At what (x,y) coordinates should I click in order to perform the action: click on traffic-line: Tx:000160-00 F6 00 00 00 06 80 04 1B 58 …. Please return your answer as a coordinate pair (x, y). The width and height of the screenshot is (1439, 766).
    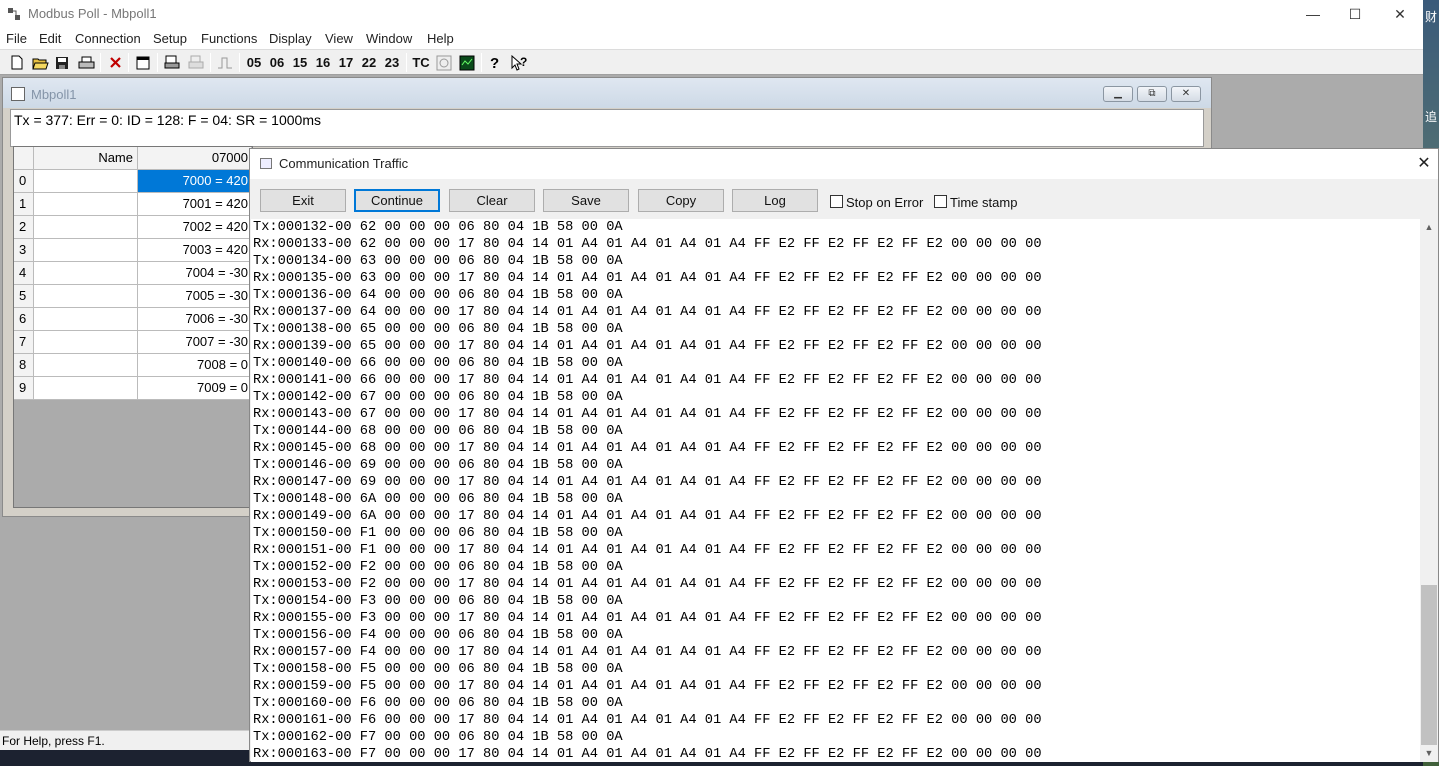
    Looking at the image, I should click on (438, 703).